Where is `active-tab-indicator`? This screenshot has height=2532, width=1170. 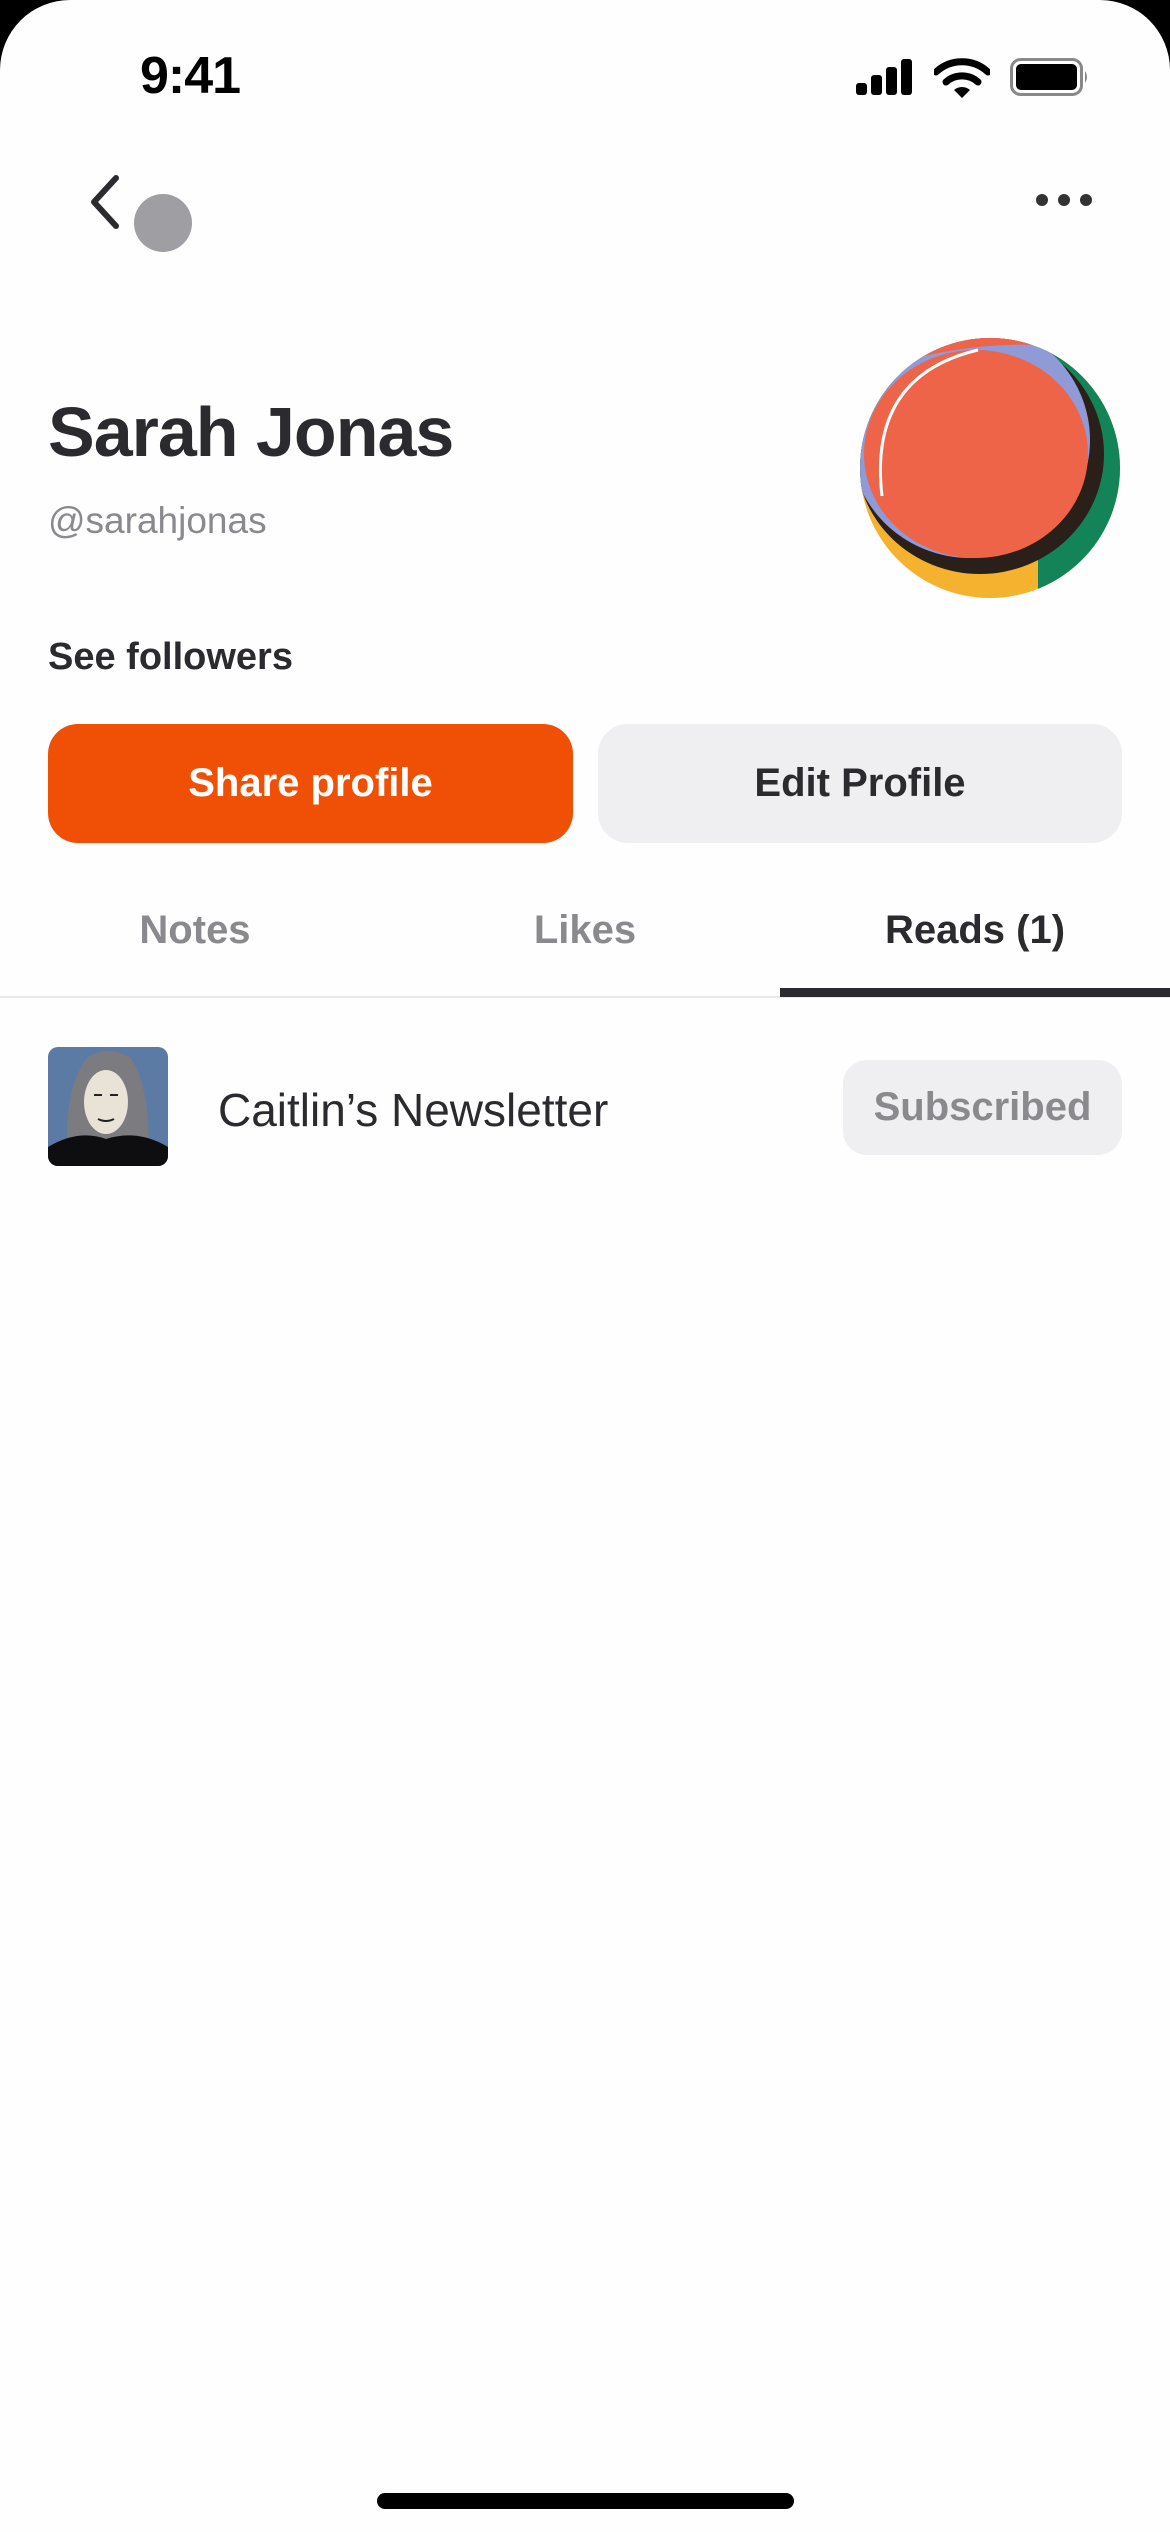
active-tab-indicator is located at coordinates (975, 992).